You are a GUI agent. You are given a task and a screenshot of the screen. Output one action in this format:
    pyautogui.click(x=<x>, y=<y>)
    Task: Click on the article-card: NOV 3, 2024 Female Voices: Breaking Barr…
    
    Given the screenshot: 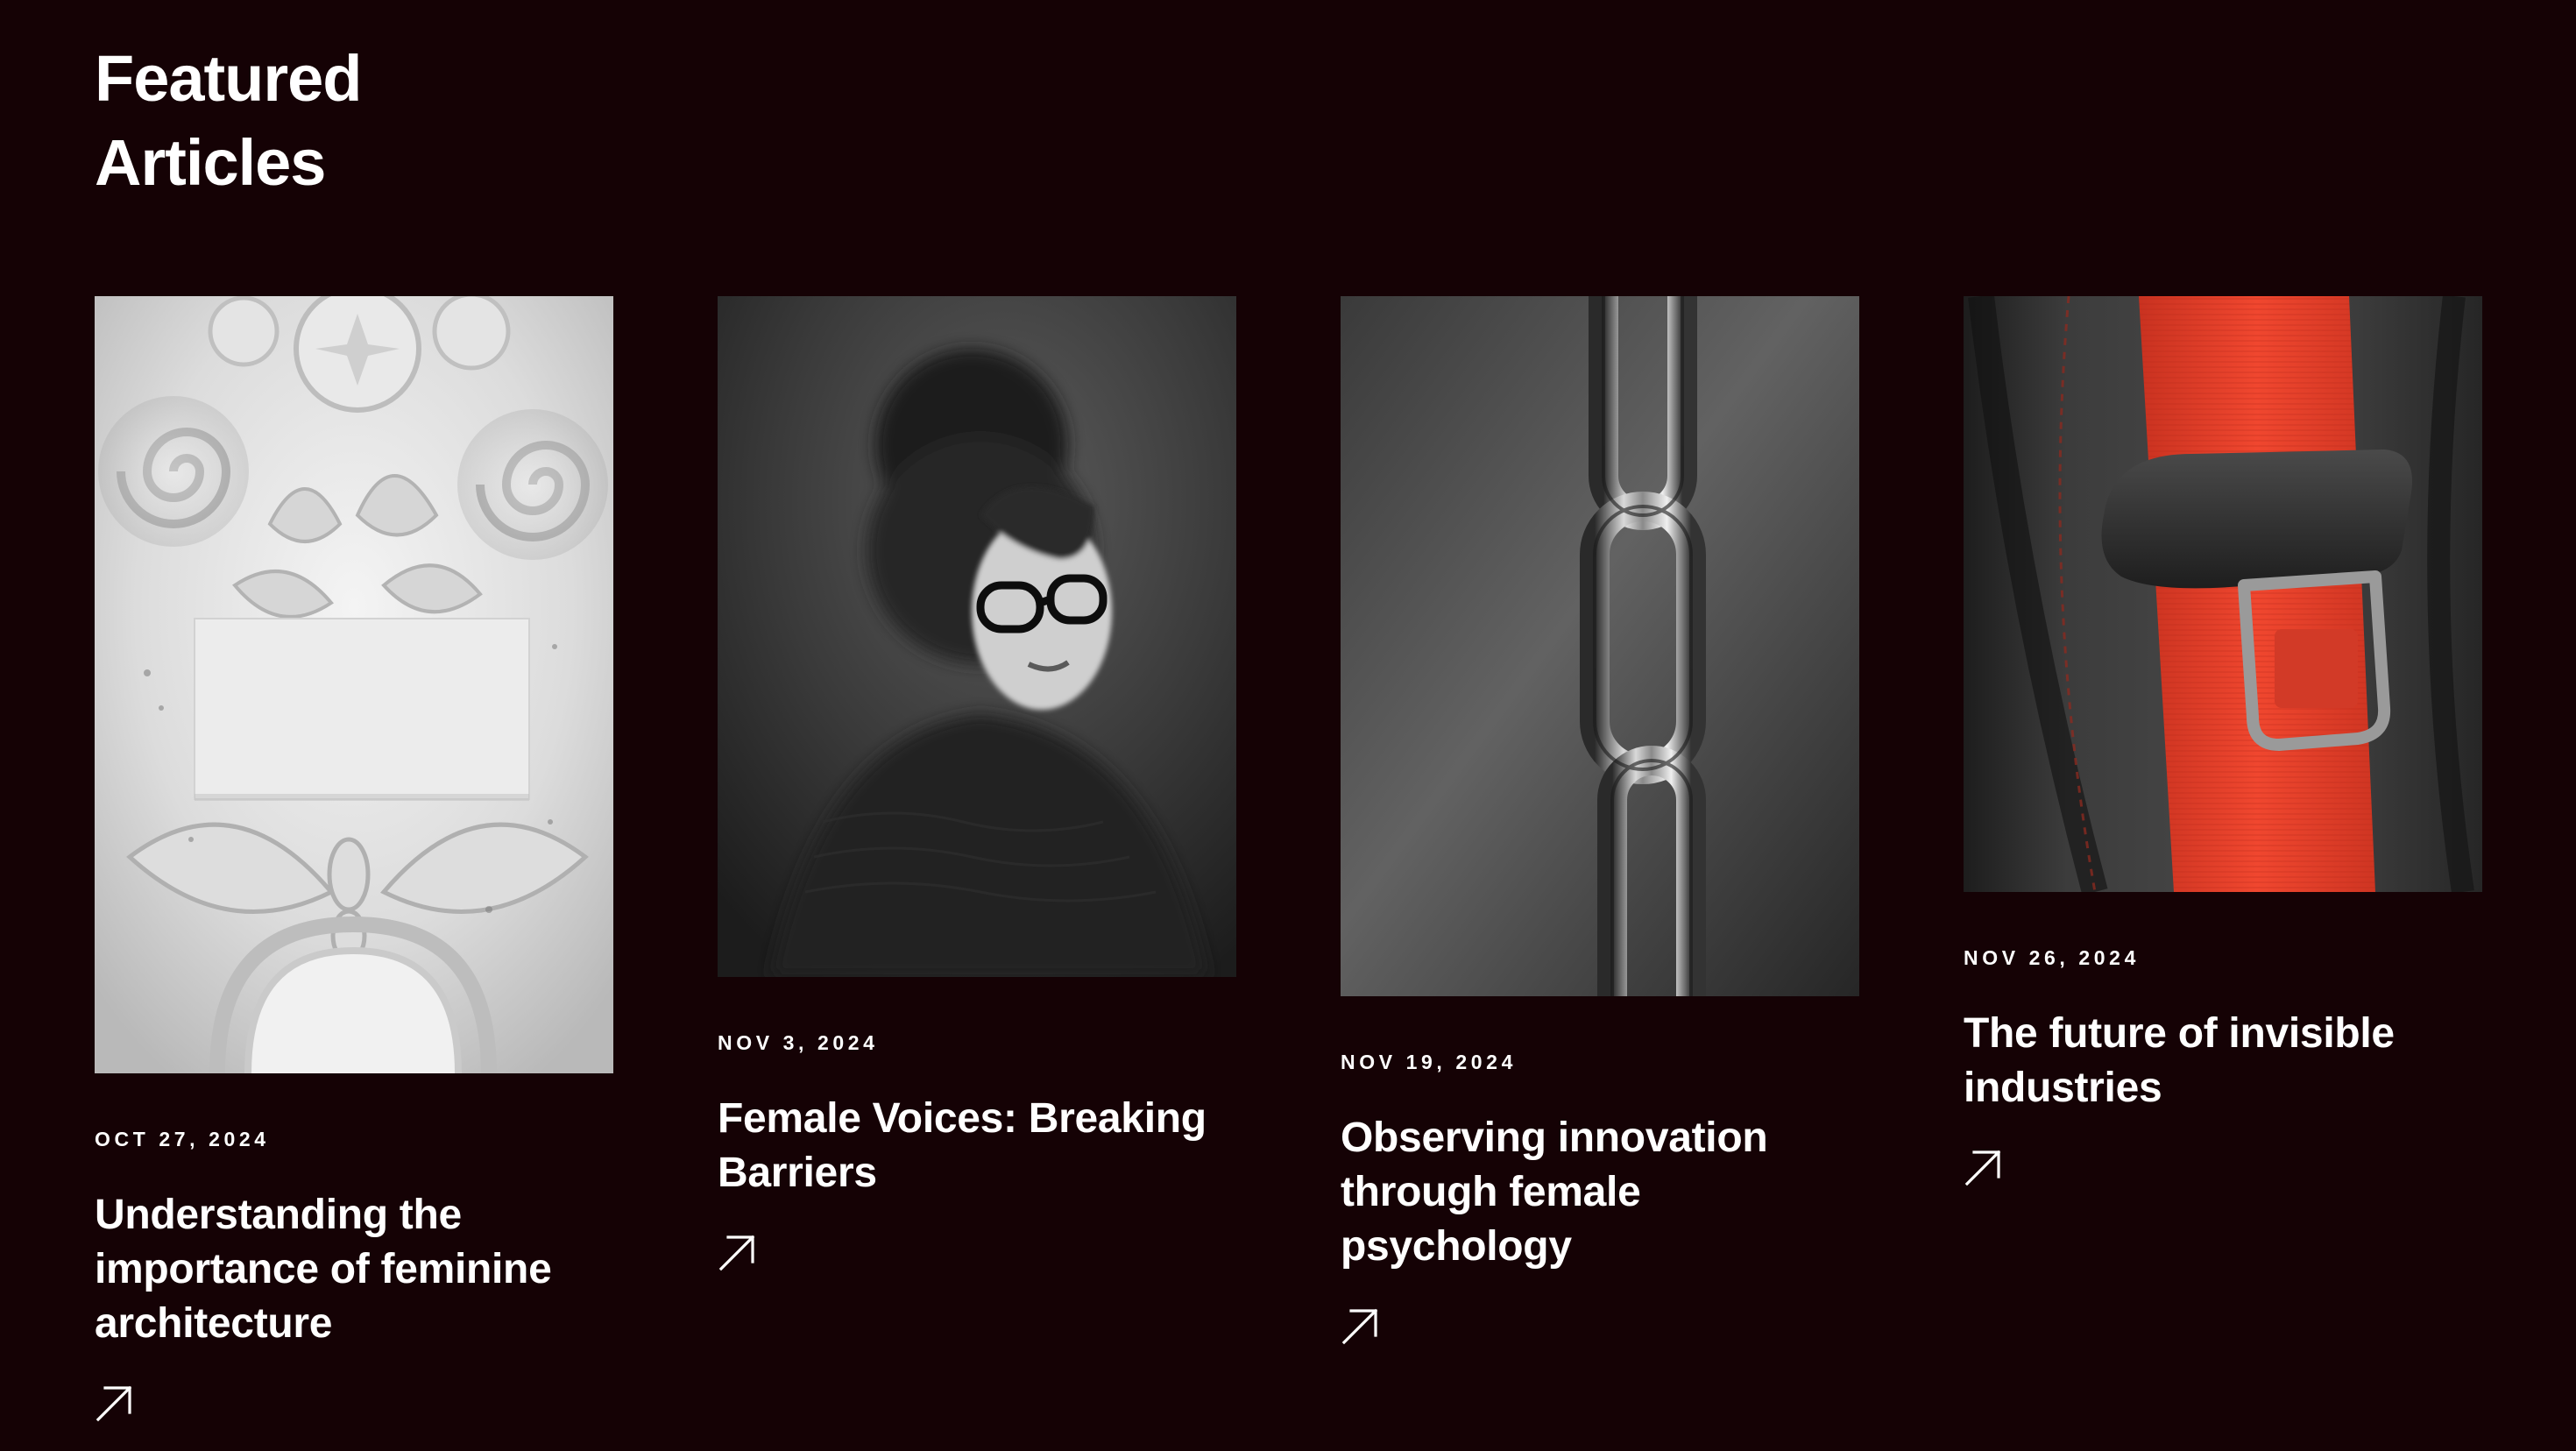 What is the action you would take?
    pyautogui.click(x=977, y=784)
    